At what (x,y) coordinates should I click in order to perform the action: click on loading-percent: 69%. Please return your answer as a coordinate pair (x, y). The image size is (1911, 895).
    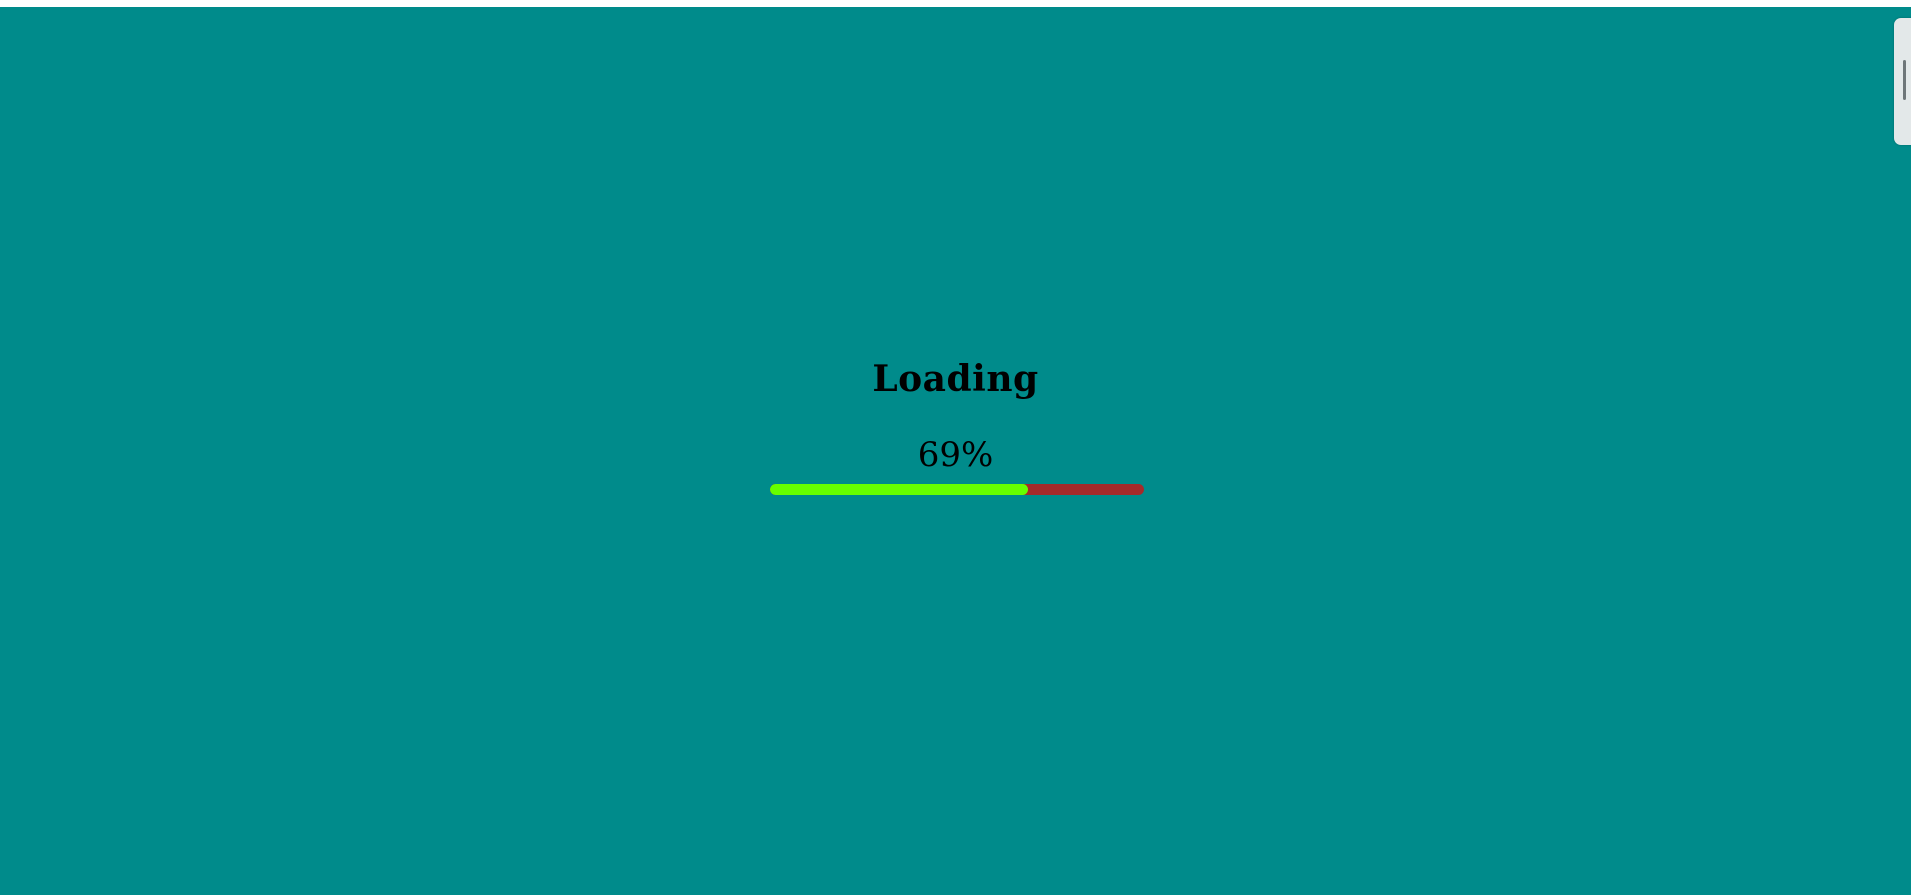
    Looking at the image, I should click on (955, 455).